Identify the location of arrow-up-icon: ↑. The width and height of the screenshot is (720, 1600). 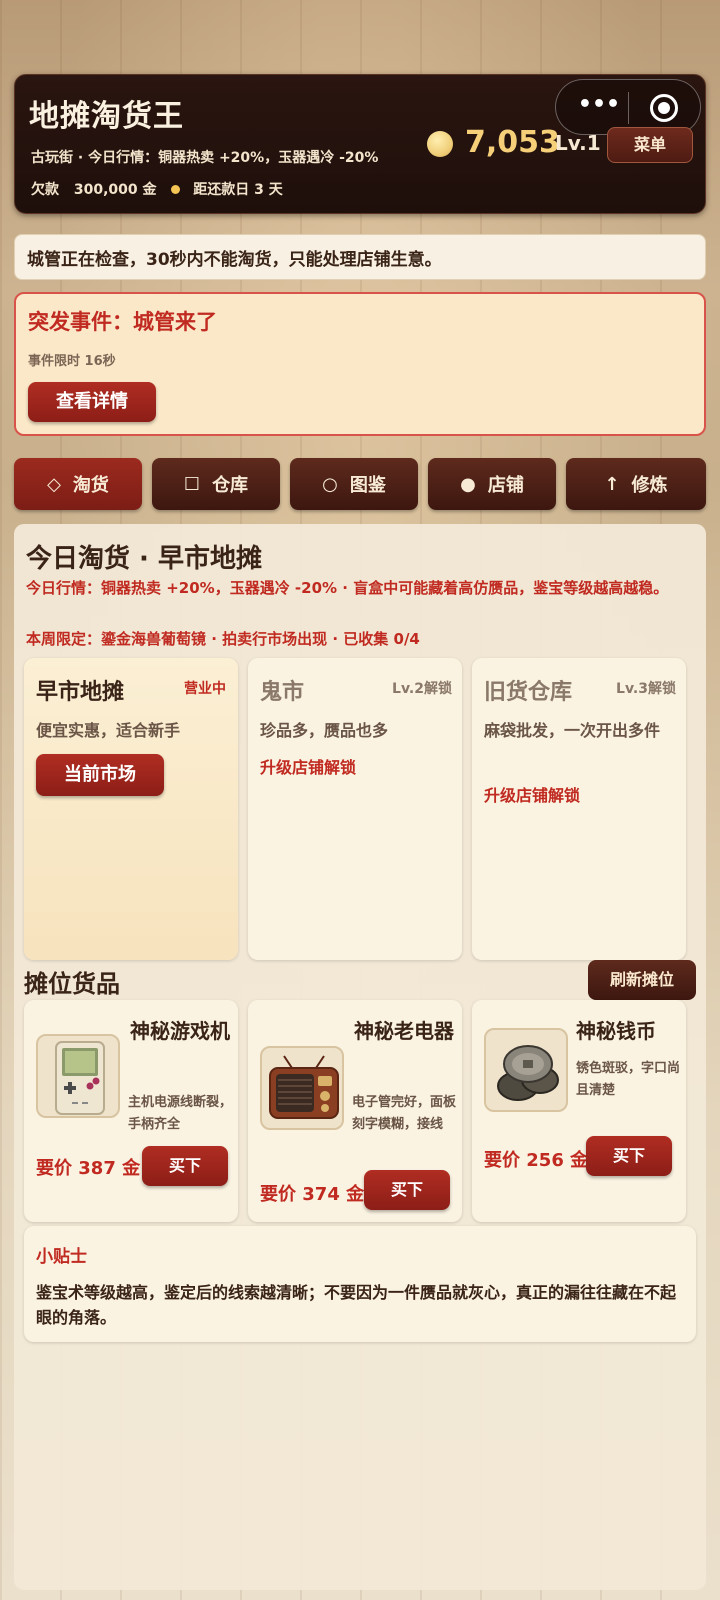
(612, 484).